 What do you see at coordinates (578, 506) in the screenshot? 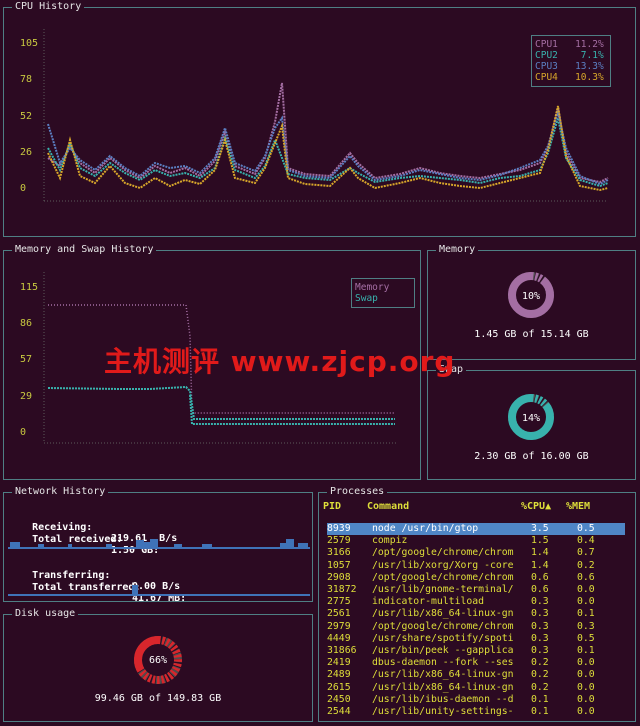
I see `col-header-mem: %MEM` at bounding box center [578, 506].